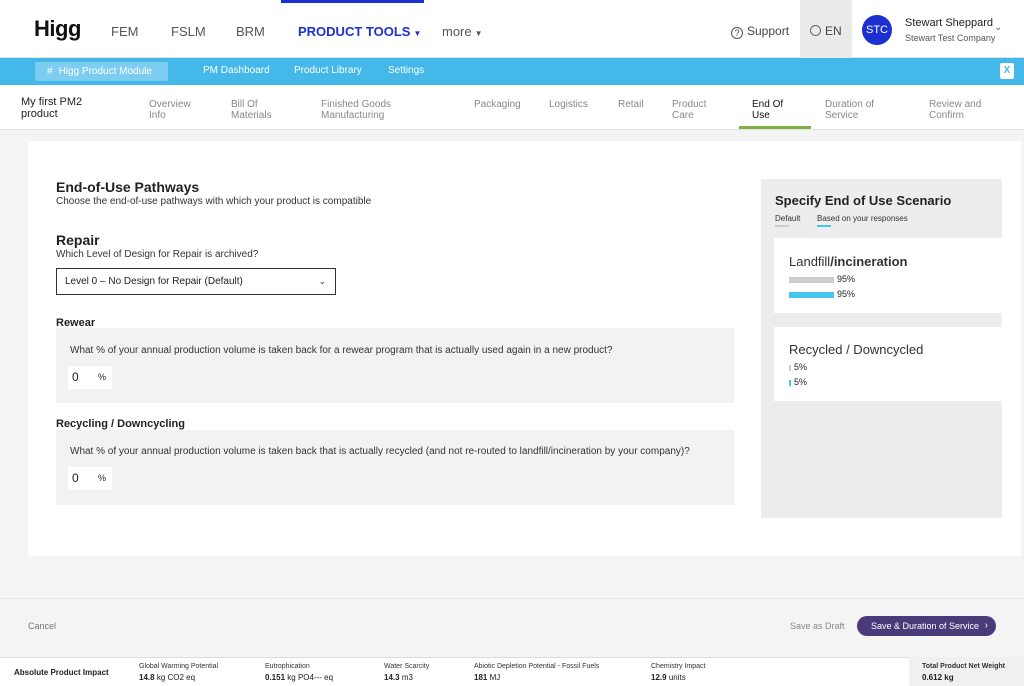 The image size is (1024, 686). Describe the element at coordinates (811, 295) in the screenshot. I see `landfill-response-bar` at that location.